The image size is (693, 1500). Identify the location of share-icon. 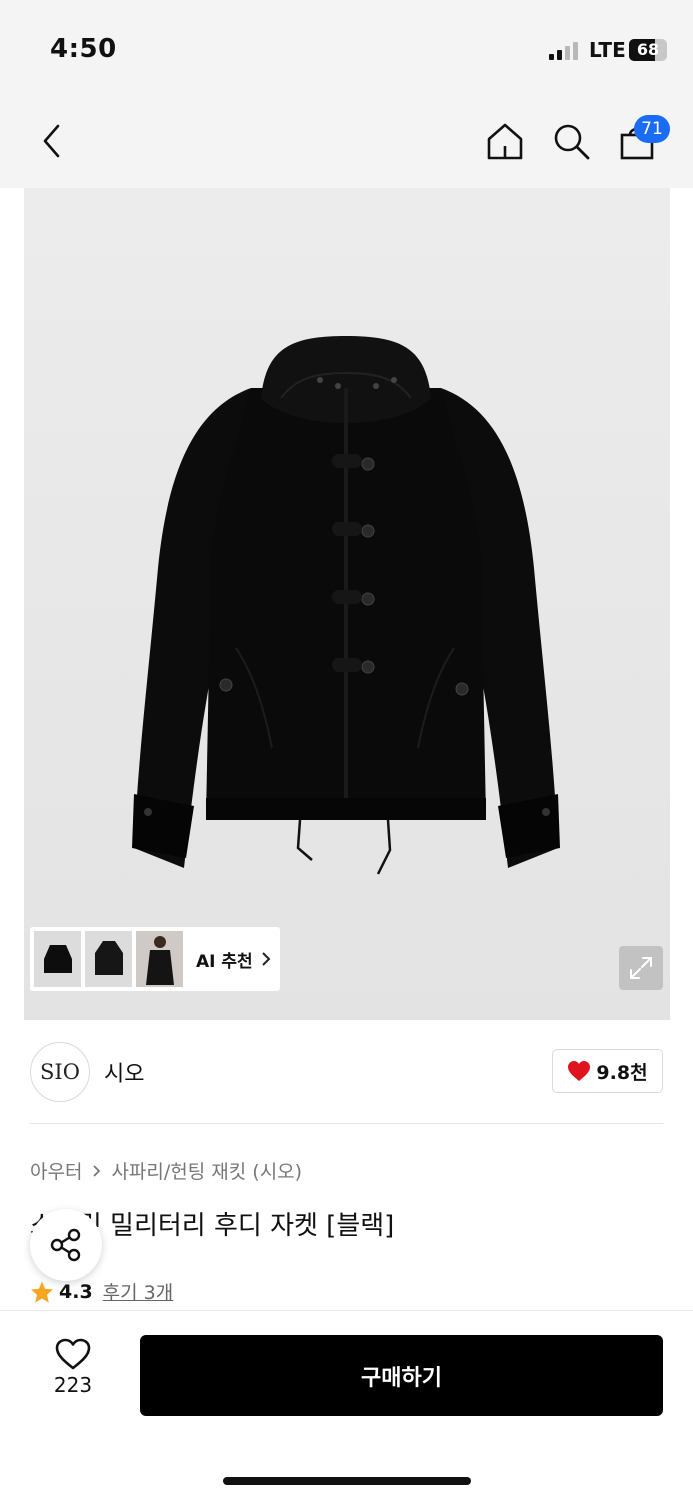
(65, 1245).